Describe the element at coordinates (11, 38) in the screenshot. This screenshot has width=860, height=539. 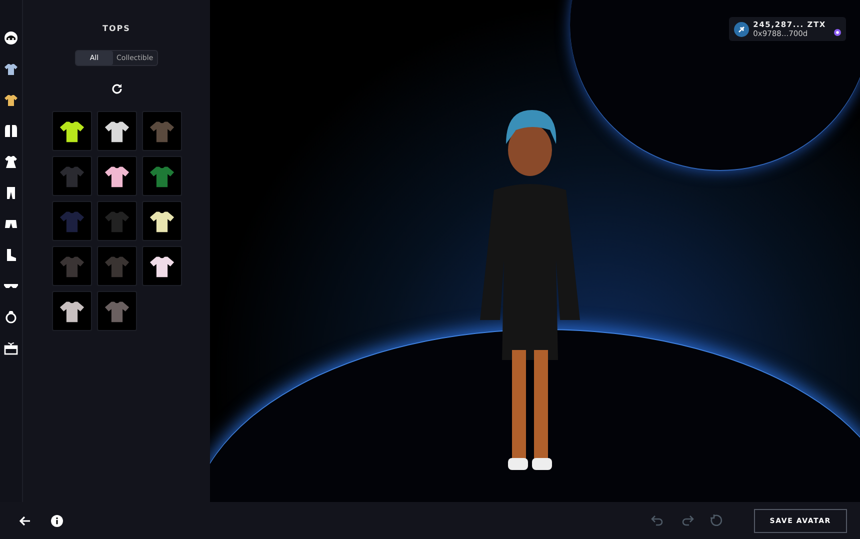
I see `face-icon` at that location.